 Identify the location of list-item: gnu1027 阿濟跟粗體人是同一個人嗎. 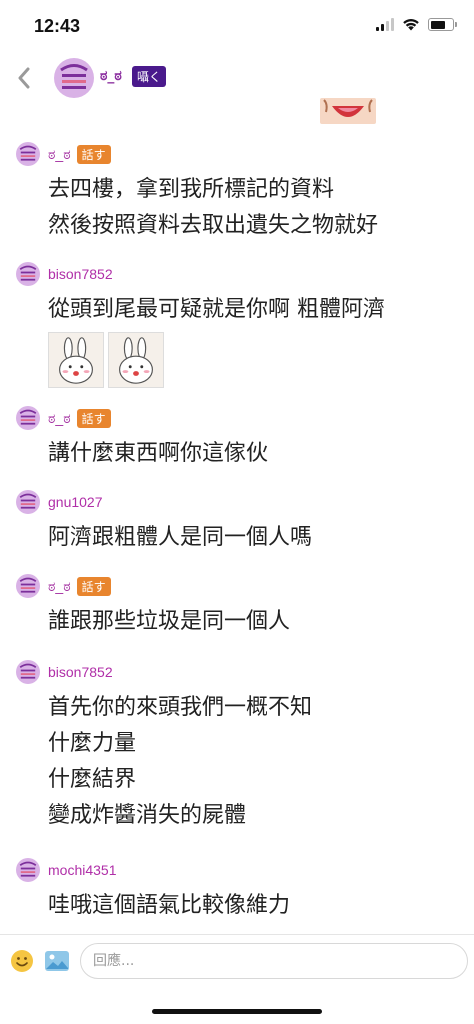
(237, 522).